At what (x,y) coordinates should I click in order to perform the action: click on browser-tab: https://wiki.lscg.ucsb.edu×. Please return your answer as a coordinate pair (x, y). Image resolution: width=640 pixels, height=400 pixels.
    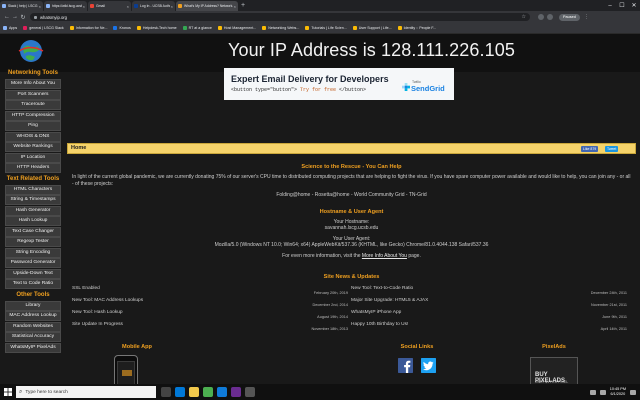
    Looking at the image, I should click on (65, 6).